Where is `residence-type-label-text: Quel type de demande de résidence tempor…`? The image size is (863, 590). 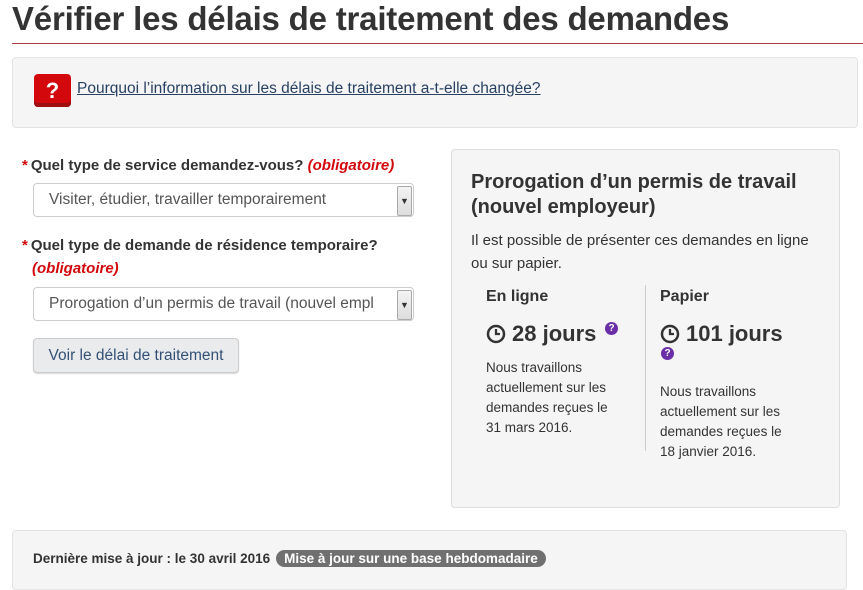
residence-type-label-text: Quel type de demande de résidence tempor… is located at coordinates (204, 245).